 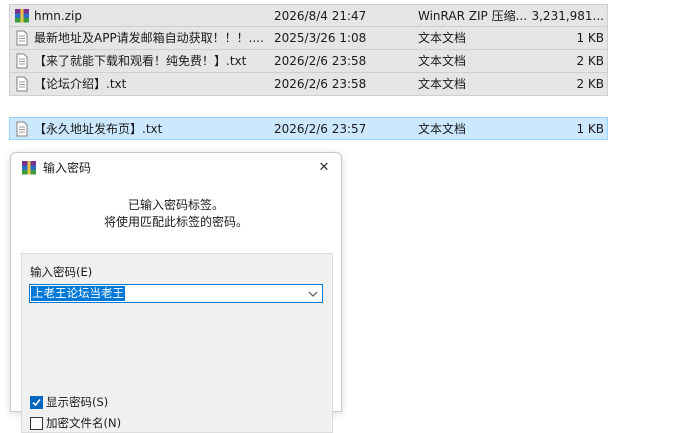 I want to click on info-text: 已输入密码标签。 将使用匹配此标签的密码。, so click(x=176, y=214).